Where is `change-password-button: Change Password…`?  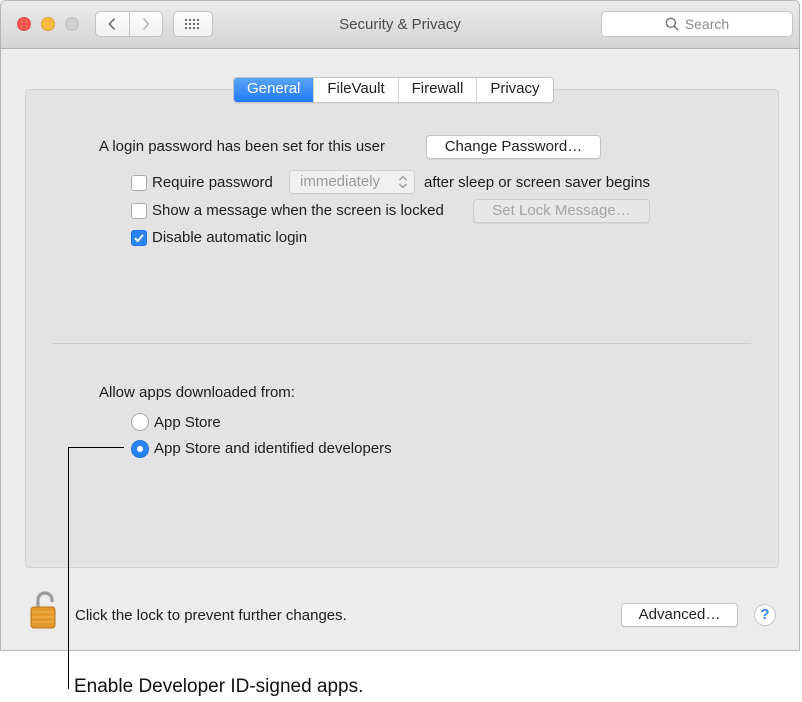
change-password-button: Change Password… is located at coordinates (513, 147).